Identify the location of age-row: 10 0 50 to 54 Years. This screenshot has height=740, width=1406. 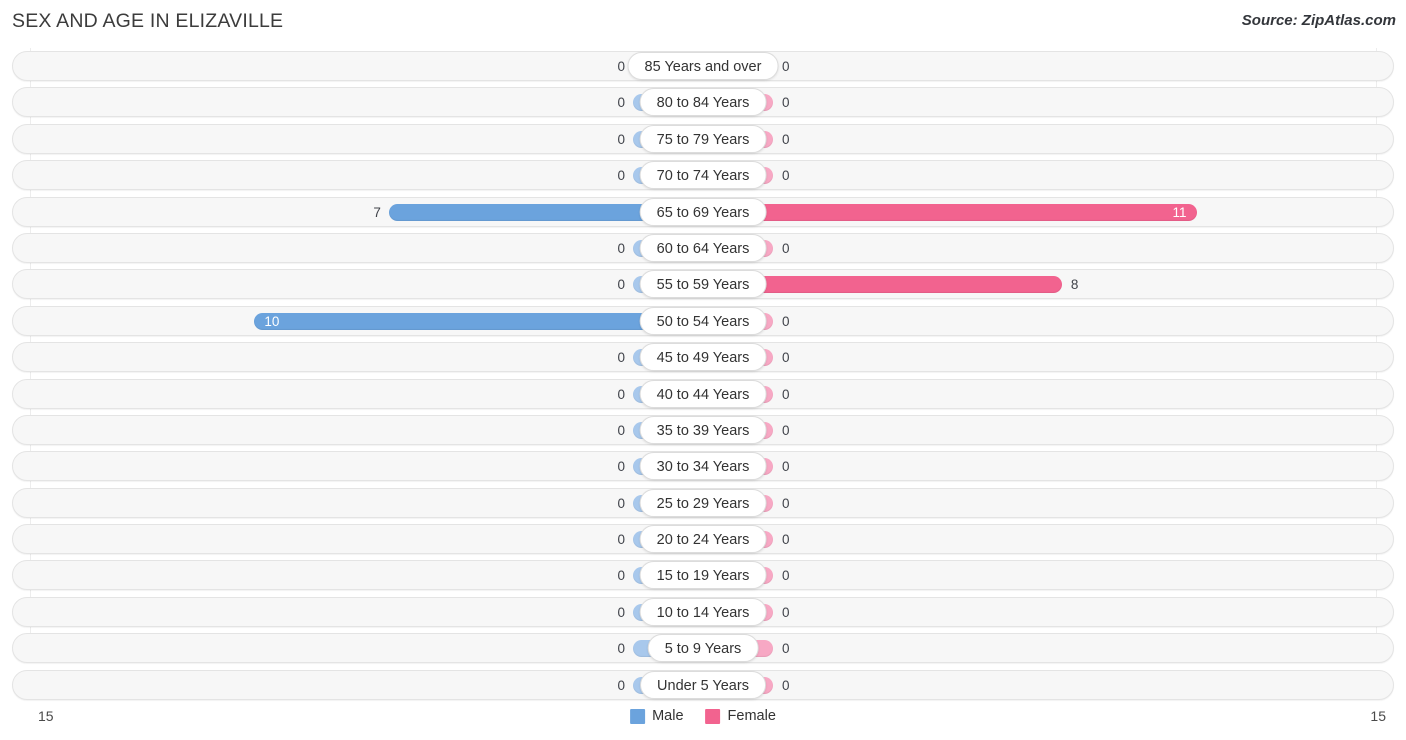
(703, 321).